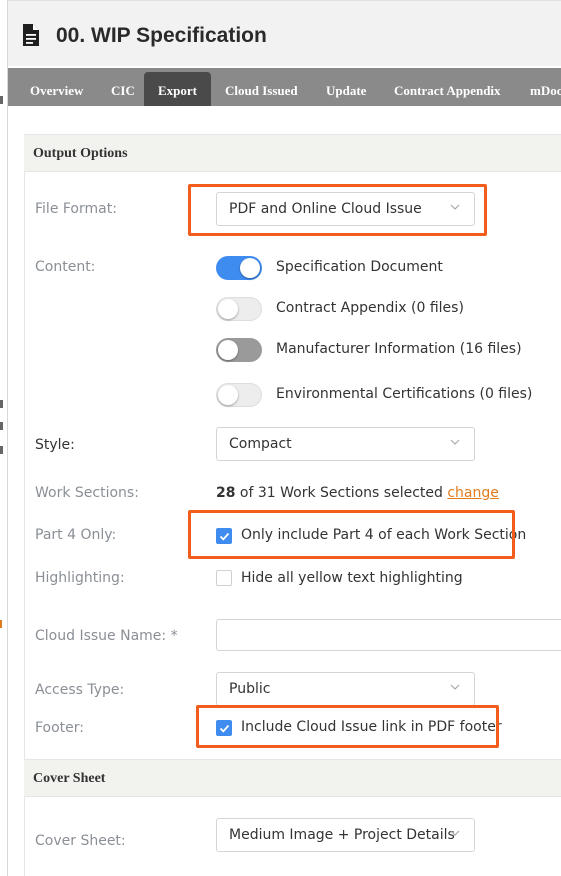 The image size is (561, 876). What do you see at coordinates (345, 444) in the screenshot?
I see `style-select: Compact` at bounding box center [345, 444].